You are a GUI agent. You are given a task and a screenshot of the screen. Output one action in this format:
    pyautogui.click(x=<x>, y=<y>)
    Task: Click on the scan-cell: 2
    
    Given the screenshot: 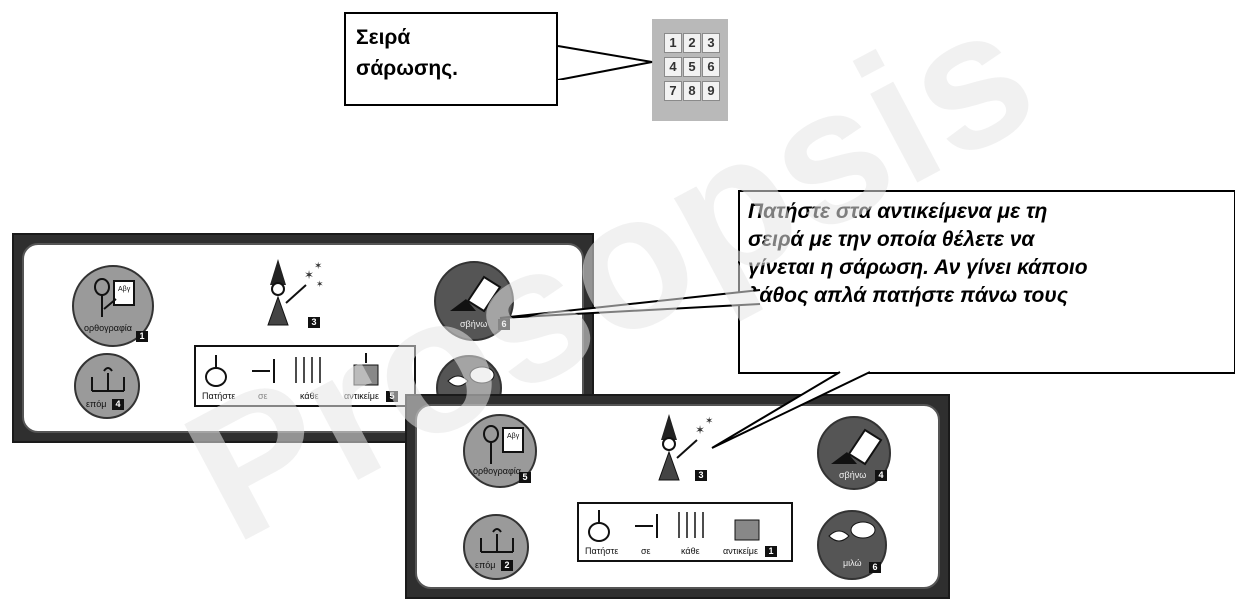 What is the action you would take?
    pyautogui.click(x=692, y=43)
    